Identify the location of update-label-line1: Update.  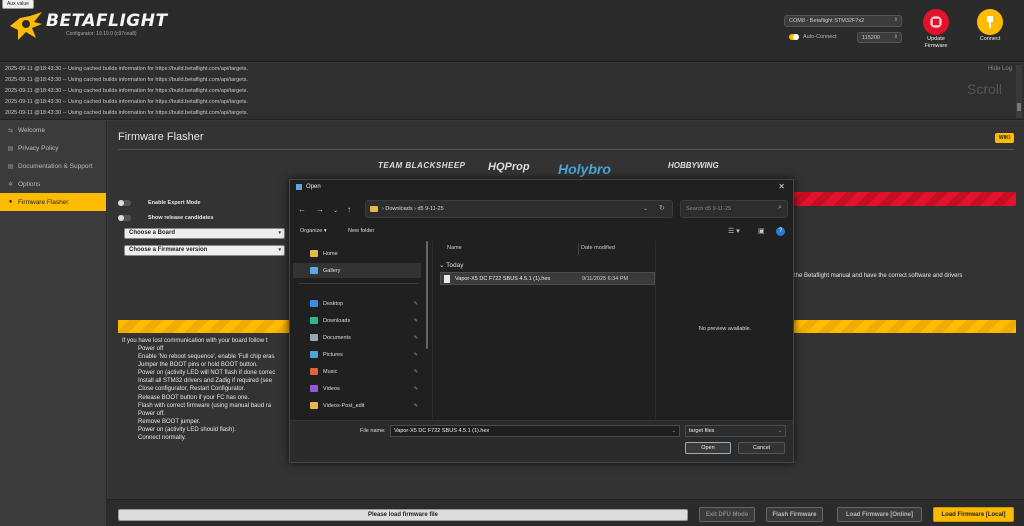
(936, 39).